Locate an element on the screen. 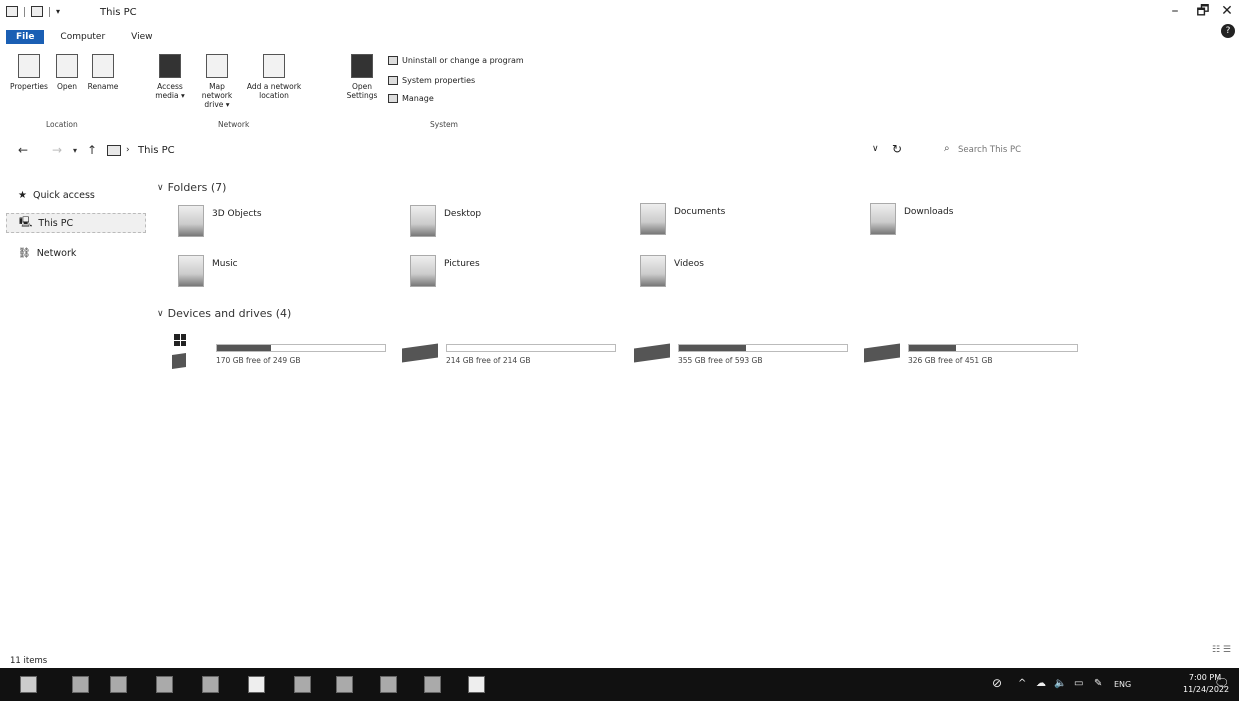 The height and width of the screenshot is (701, 1239). folder-pictures: Pictures is located at coordinates (445, 271).